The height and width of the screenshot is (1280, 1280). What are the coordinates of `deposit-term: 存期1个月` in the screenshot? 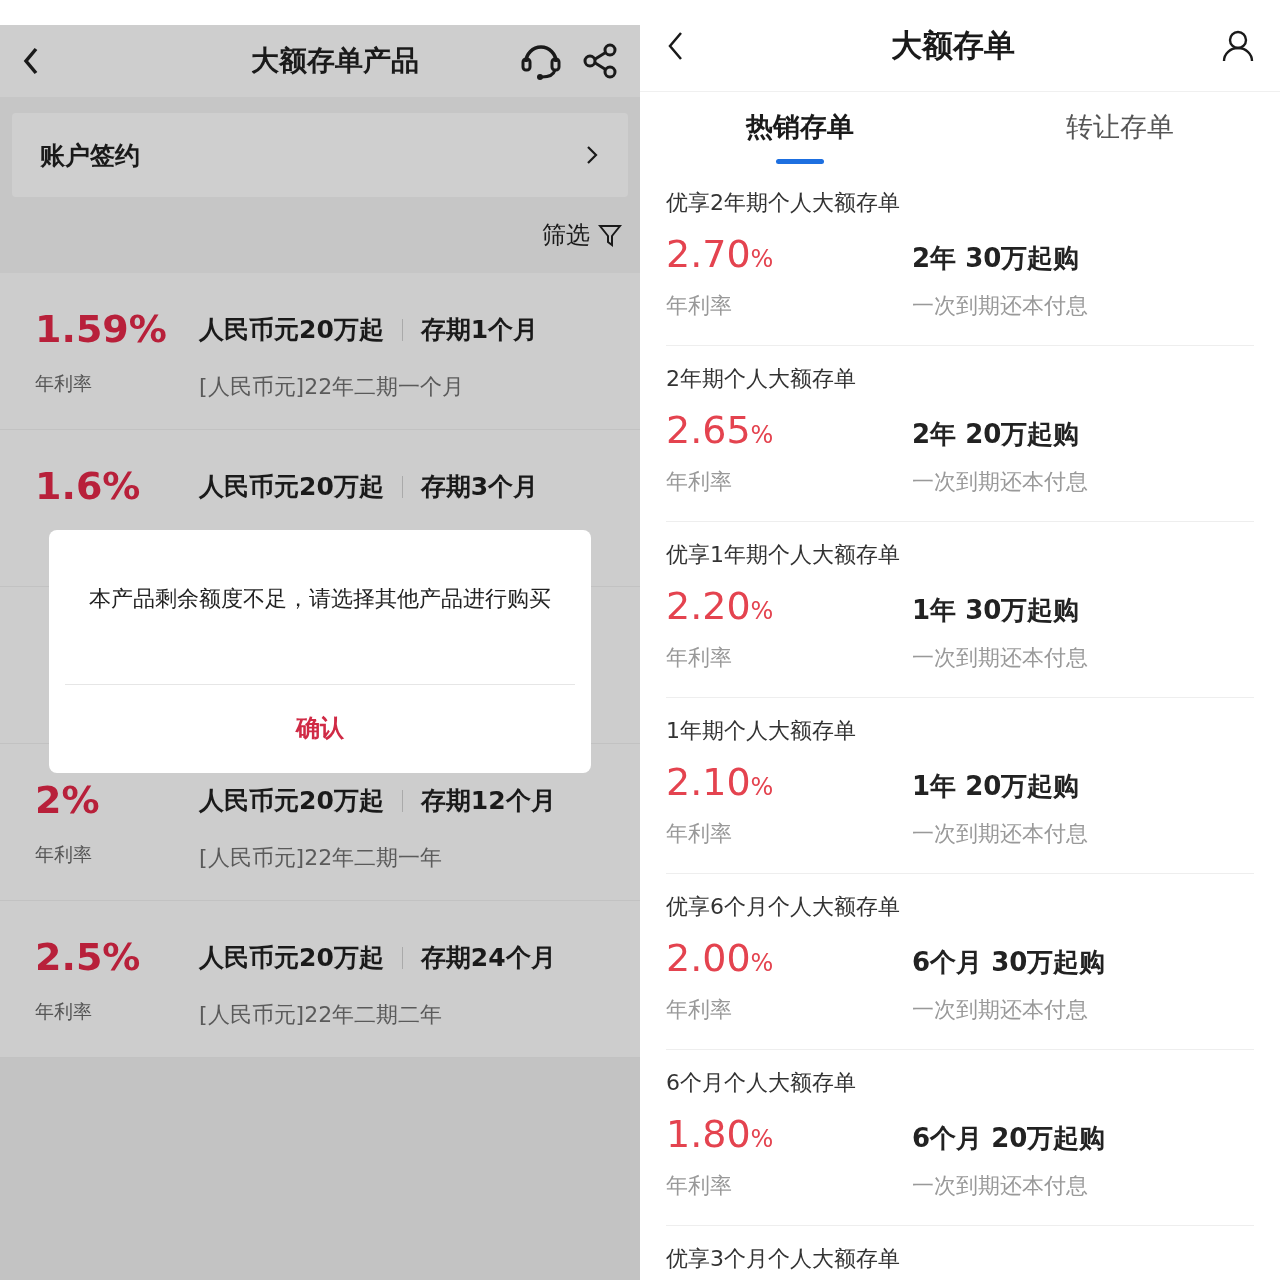 It's located at (479, 330).